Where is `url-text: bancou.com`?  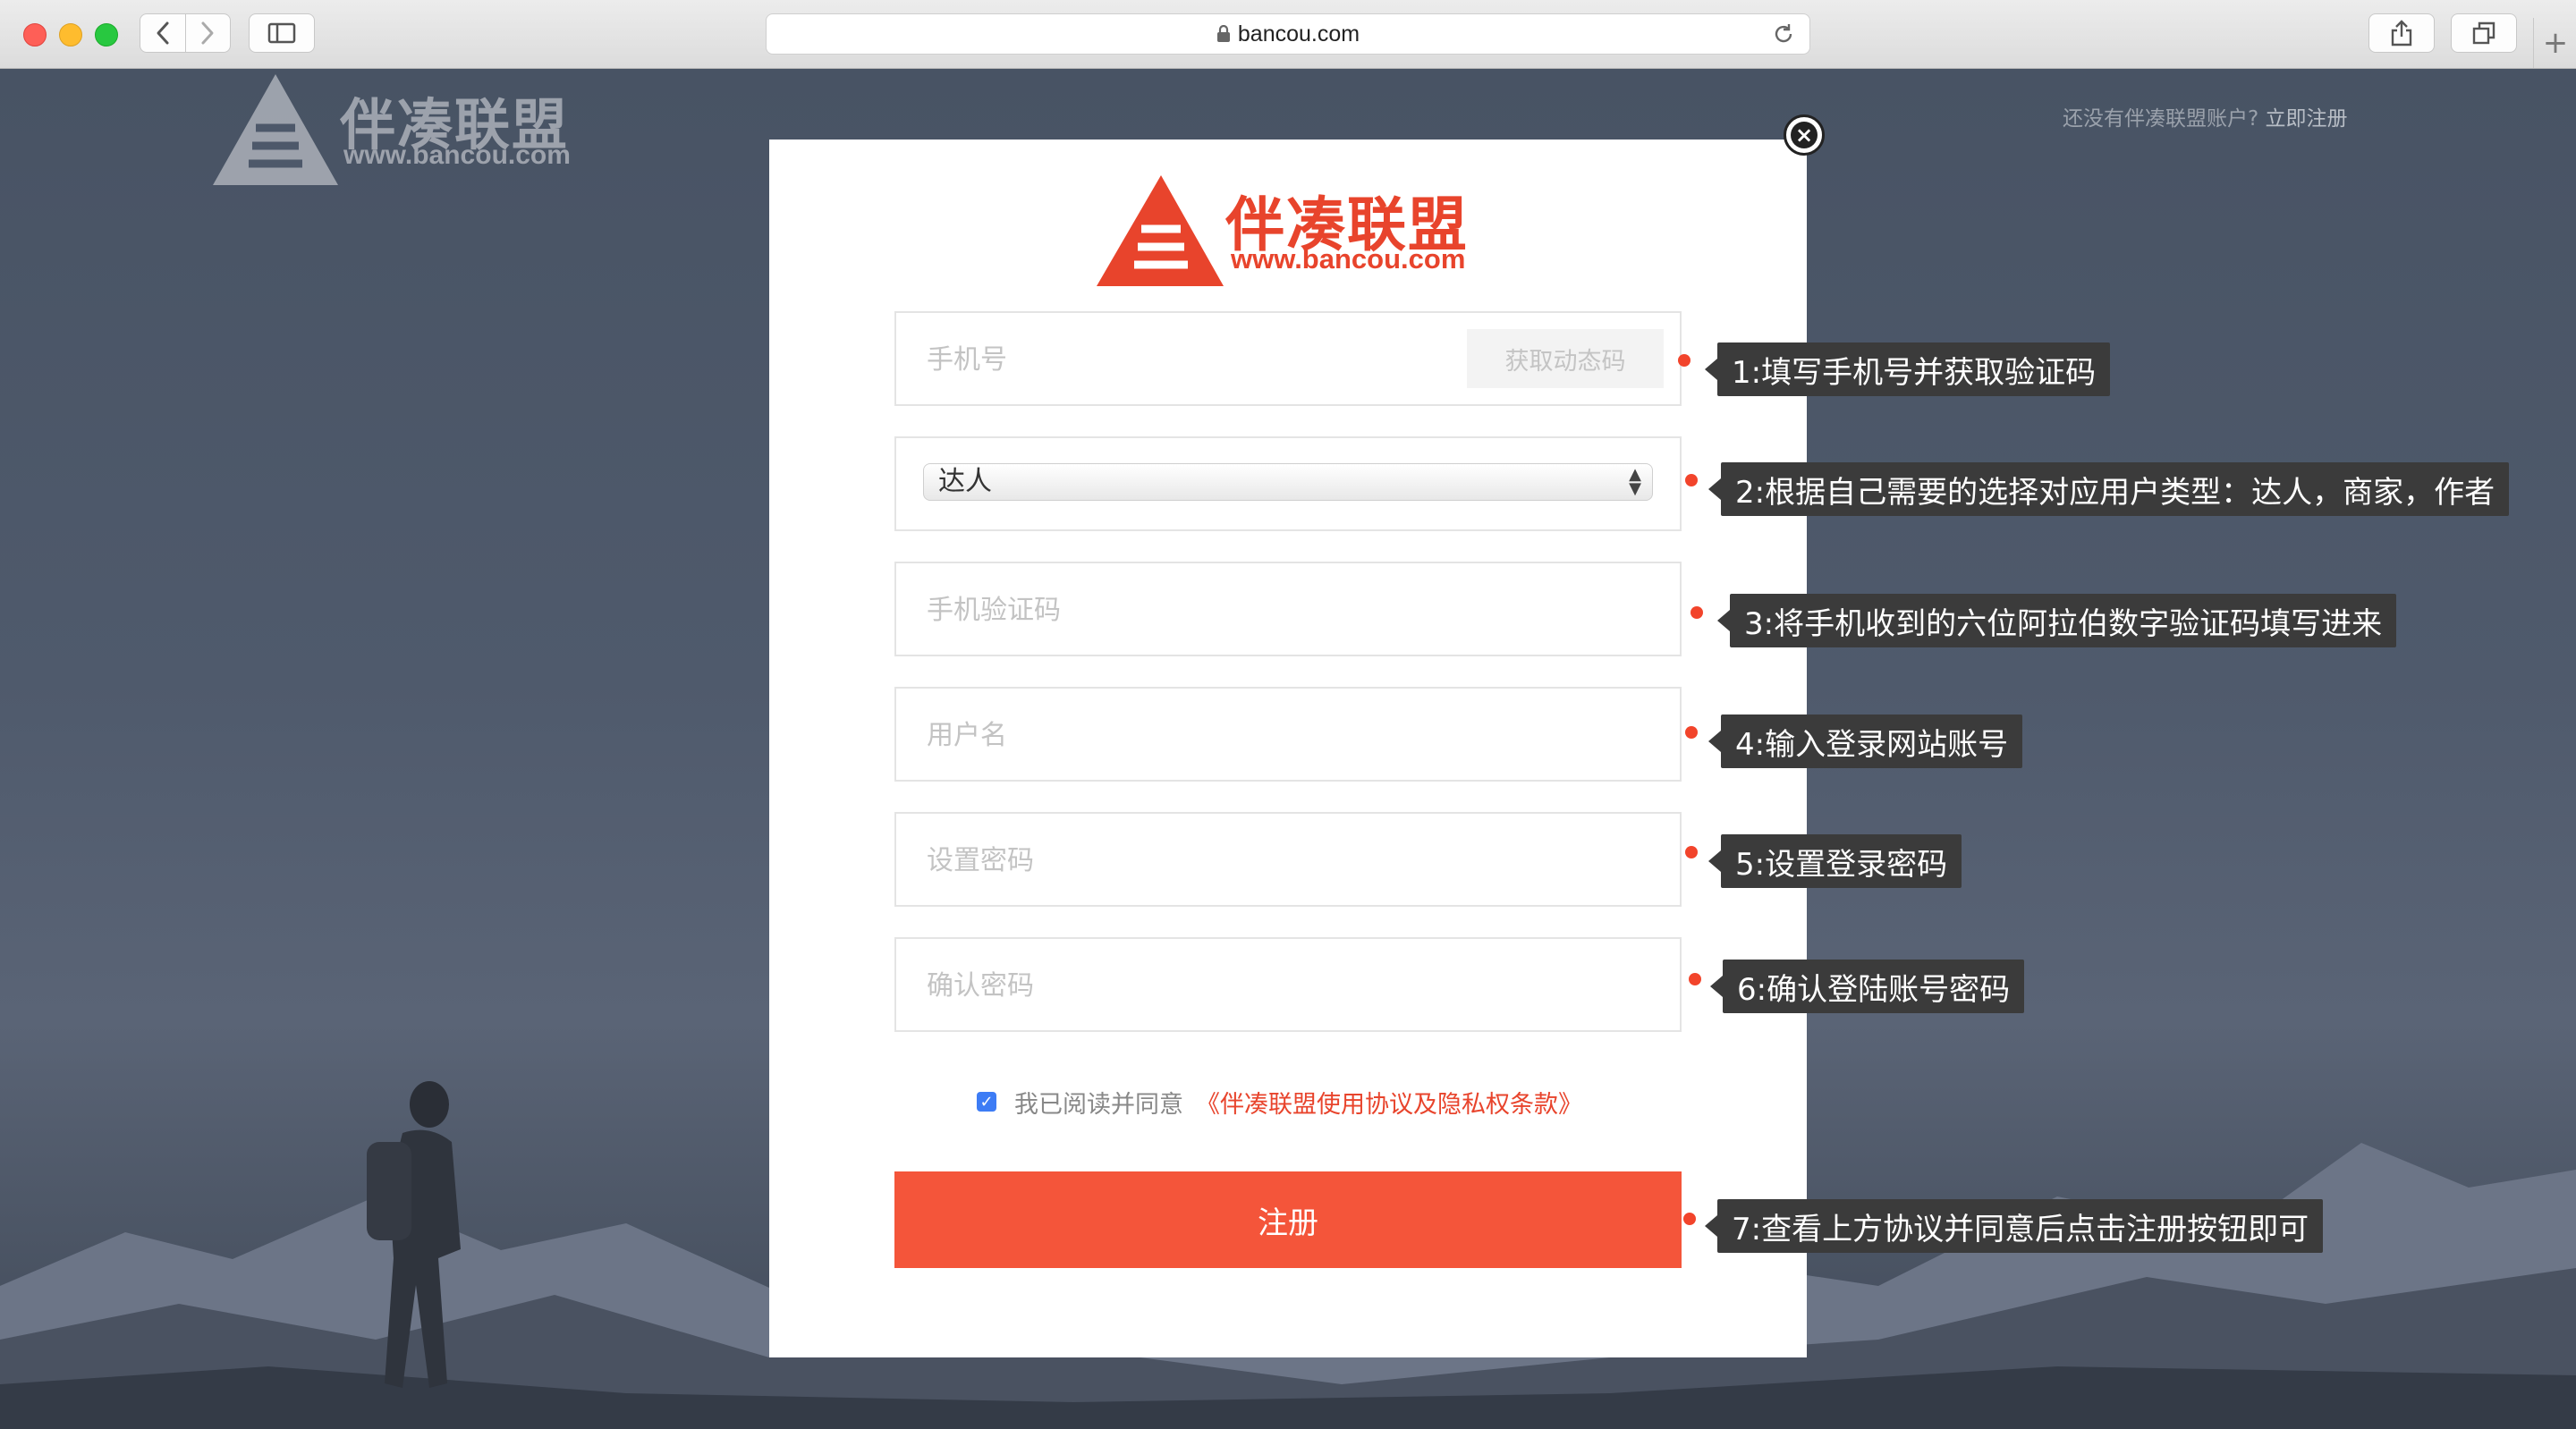
url-text: bancou.com is located at coordinates (1298, 34).